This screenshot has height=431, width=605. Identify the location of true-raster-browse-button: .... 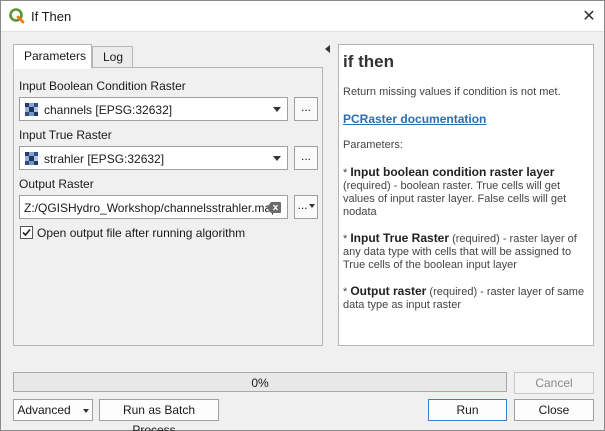
(306, 158).